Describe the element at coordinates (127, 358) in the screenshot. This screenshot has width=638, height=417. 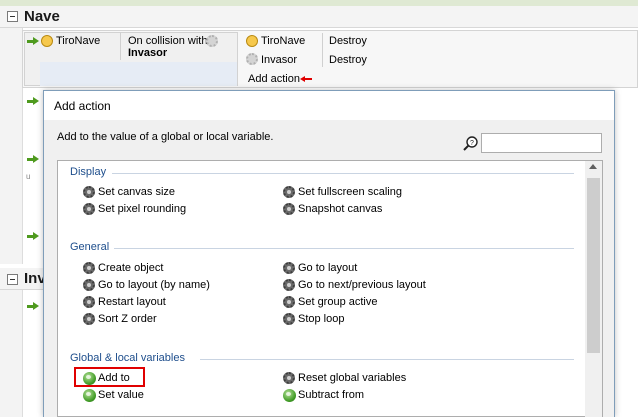
I see `category-global-local-variables: Global & local variables` at that location.